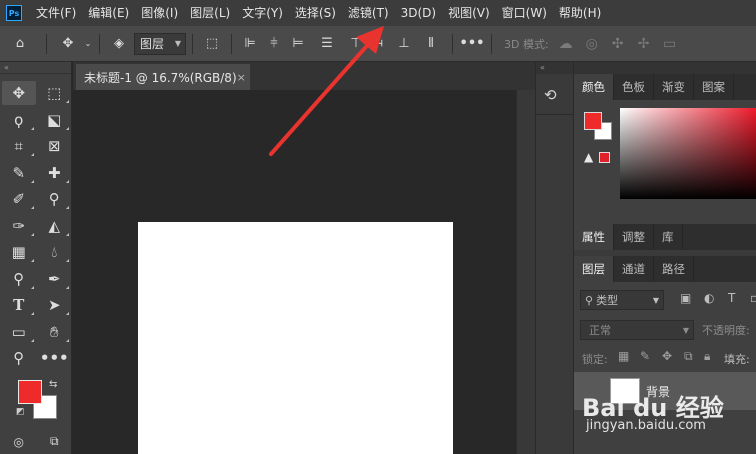  Describe the element at coordinates (321, 97) in the screenshot. I see `arrow-shaft` at that location.